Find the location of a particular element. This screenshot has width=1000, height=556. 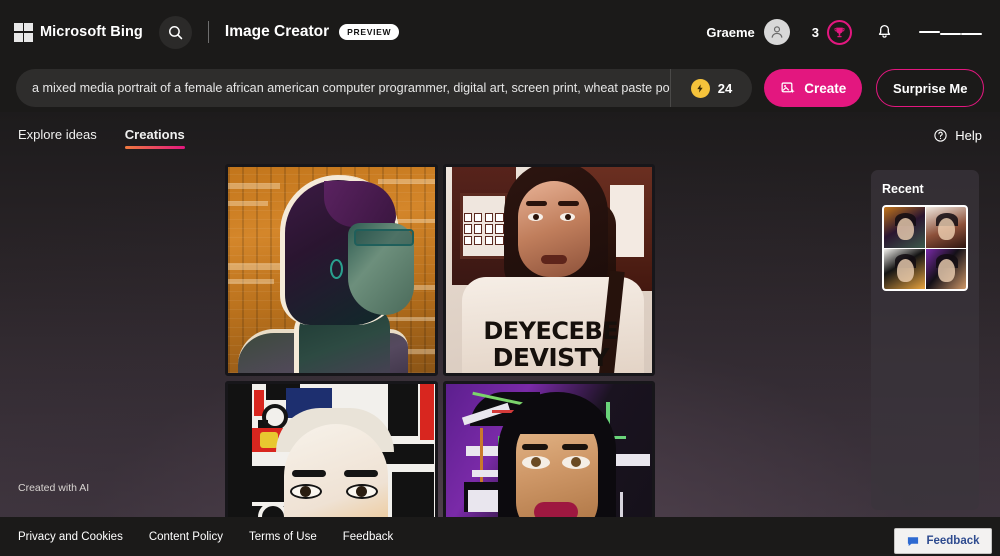

tab-creations: Creations is located at coordinates (154, 135).